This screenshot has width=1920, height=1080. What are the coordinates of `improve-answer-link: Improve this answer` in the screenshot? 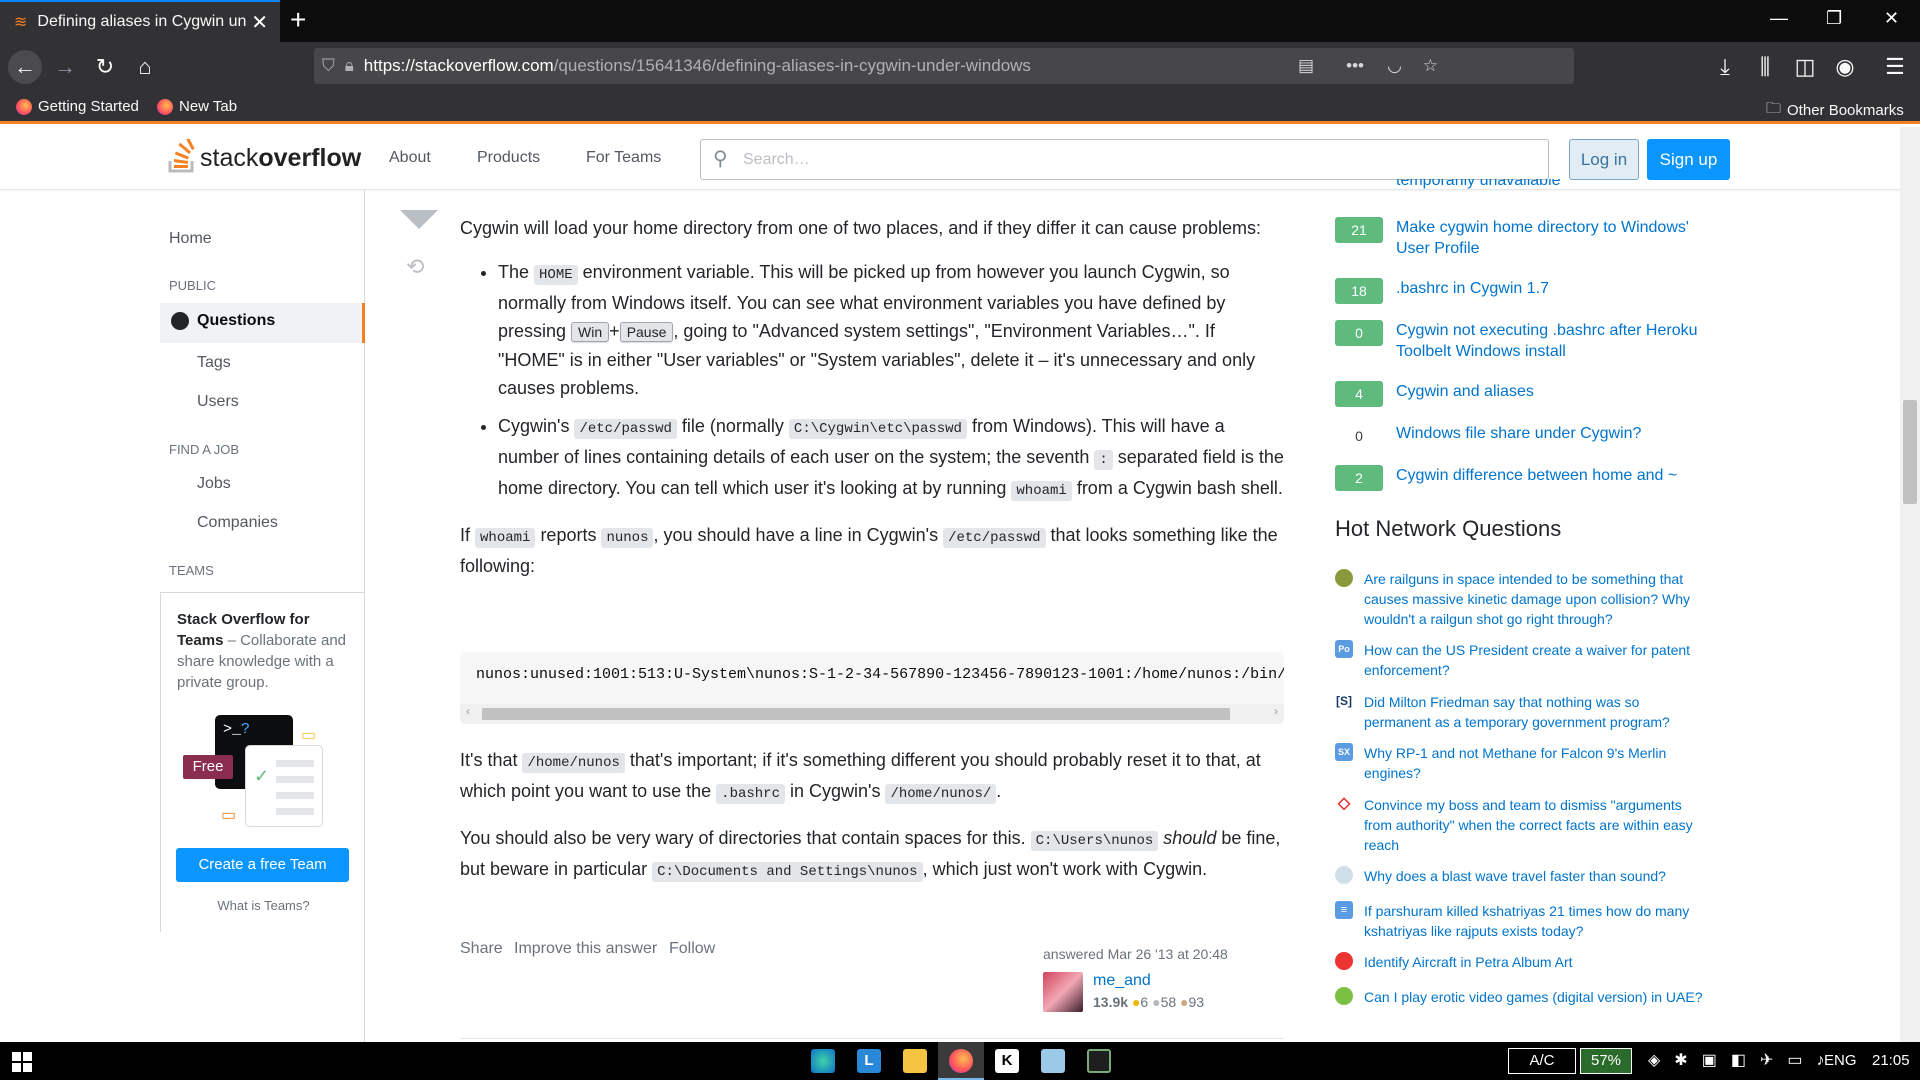 It's located at (585, 949).